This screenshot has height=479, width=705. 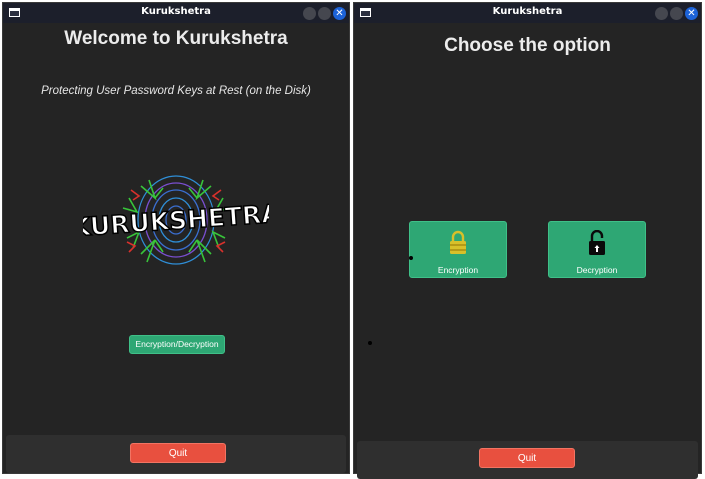 I want to click on logo-text: KURUKSHETRA, so click(x=176, y=221).